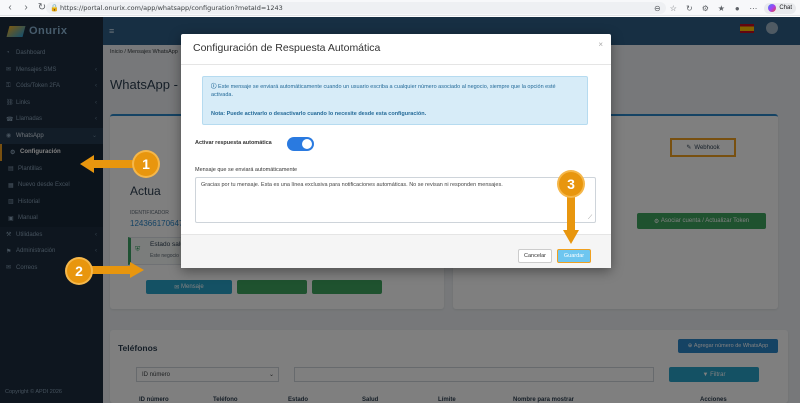 This screenshot has width=800, height=403. I want to click on close-icon: ×, so click(600, 44).